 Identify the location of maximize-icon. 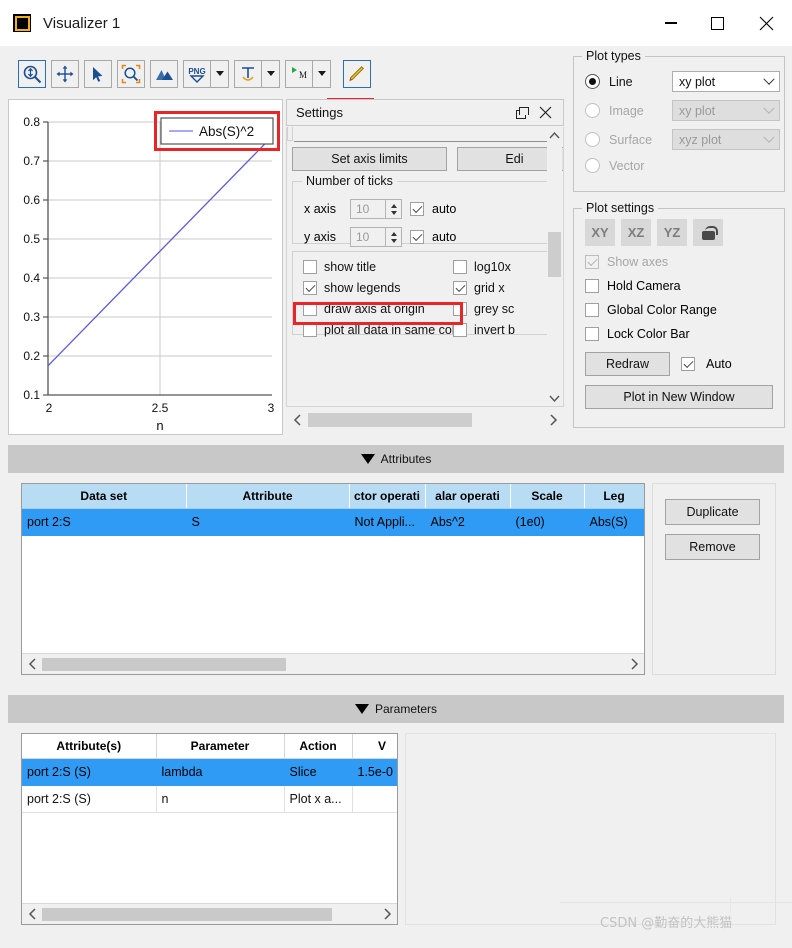
(717, 23).